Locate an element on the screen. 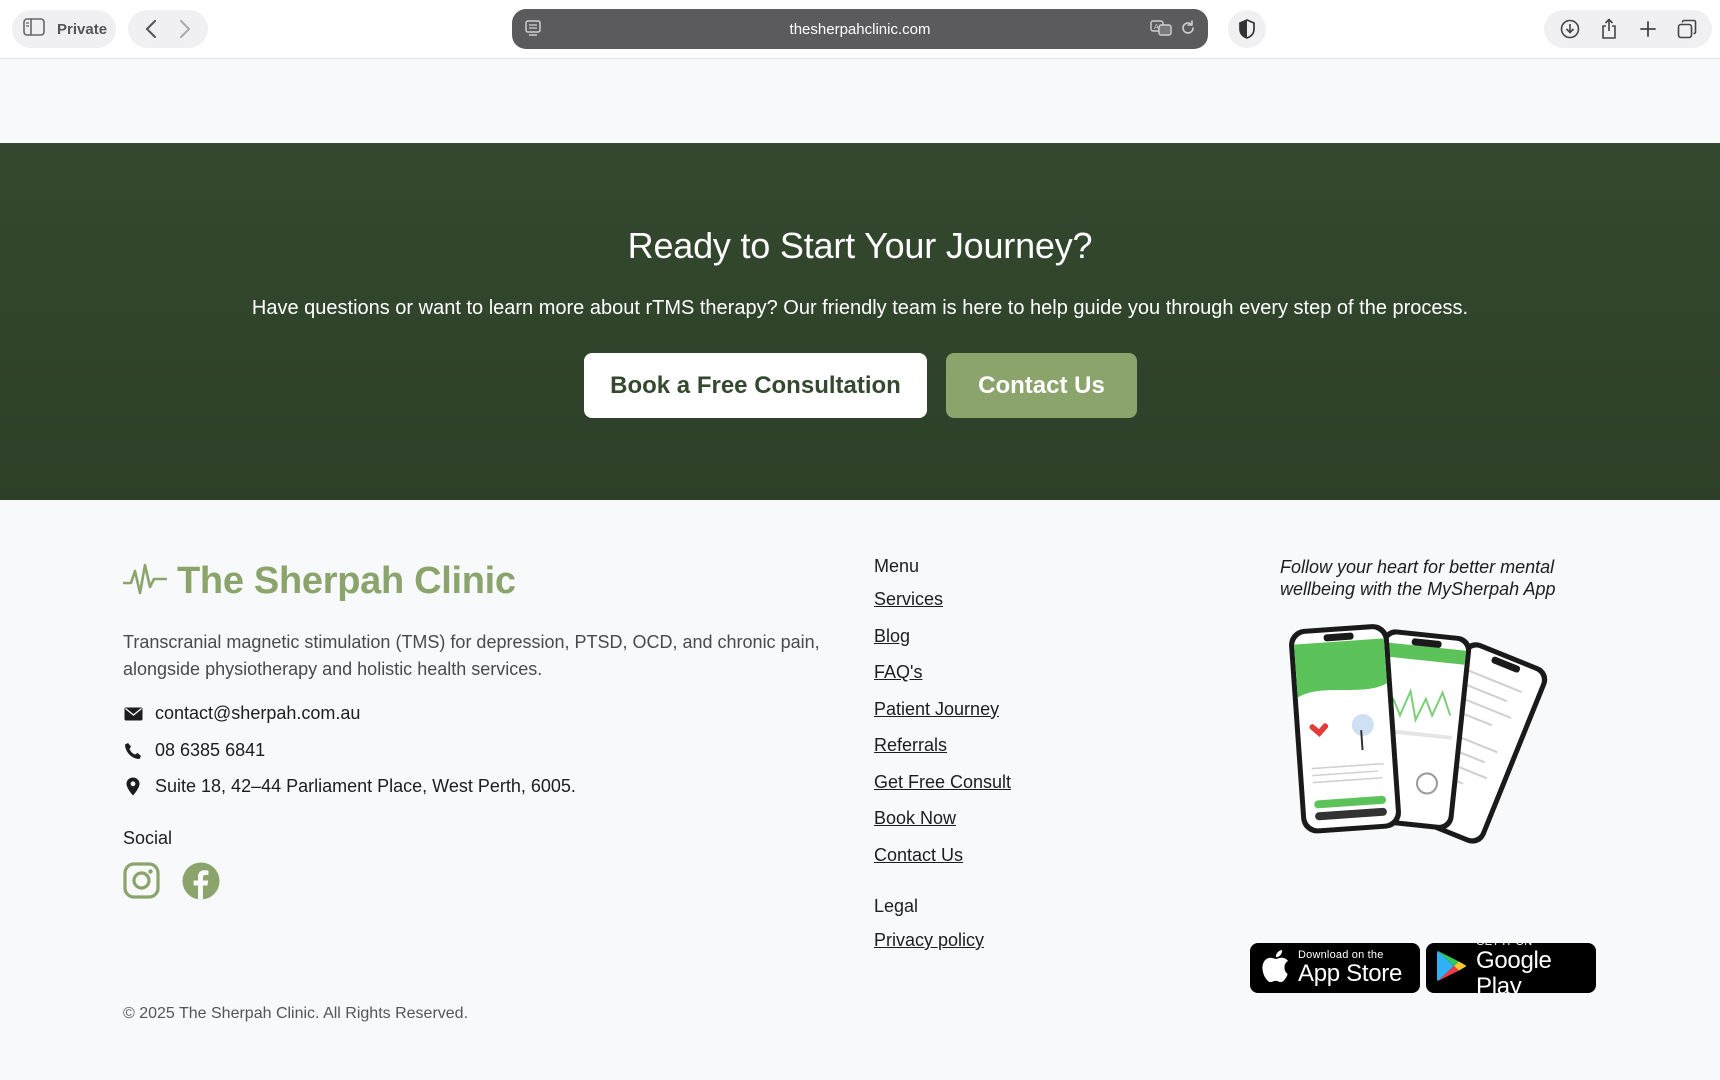  brand-name: The Sherpah Clinic is located at coordinates (346, 581).